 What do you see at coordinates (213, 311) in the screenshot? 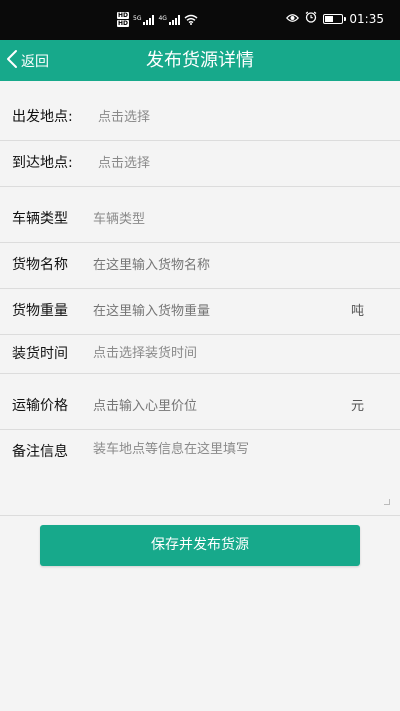
I see `cargo-weight-input` at bounding box center [213, 311].